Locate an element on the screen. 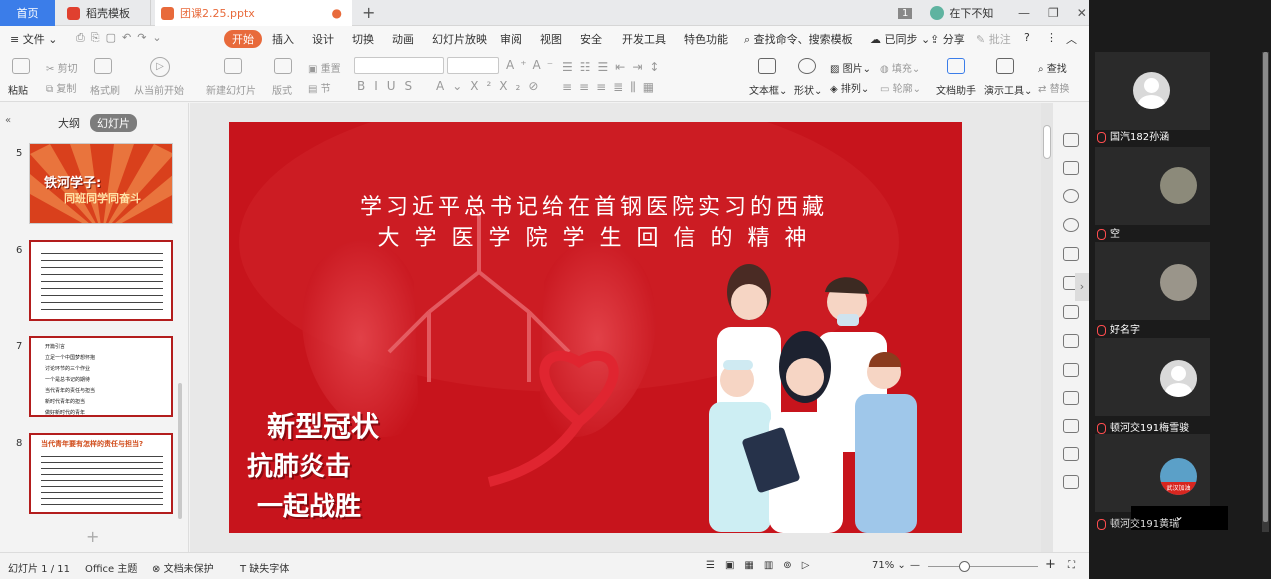  play-from-current-button: 从当前开始 is located at coordinates (159, 89).